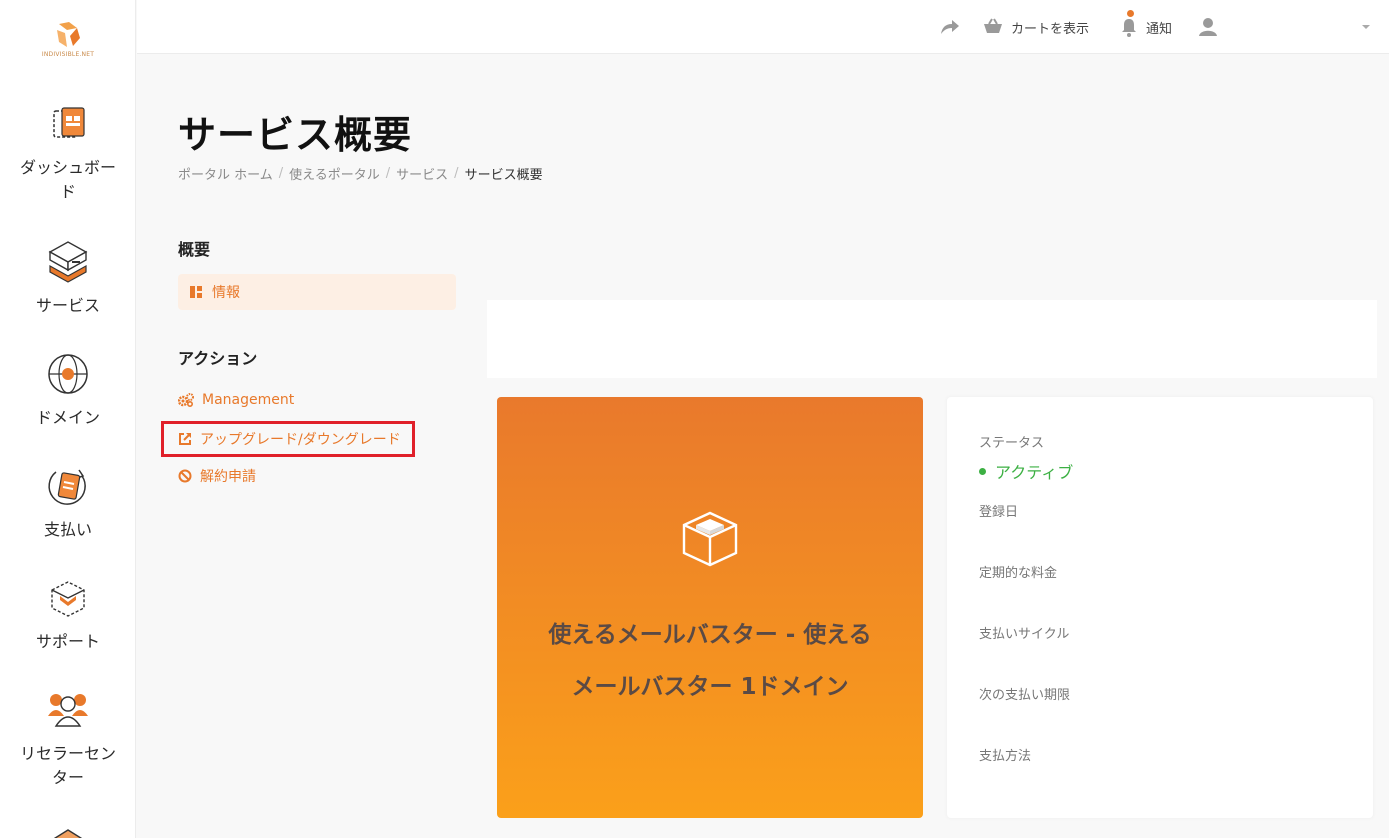  I want to click on user-dropdown-toggle, so click(1366, 27).